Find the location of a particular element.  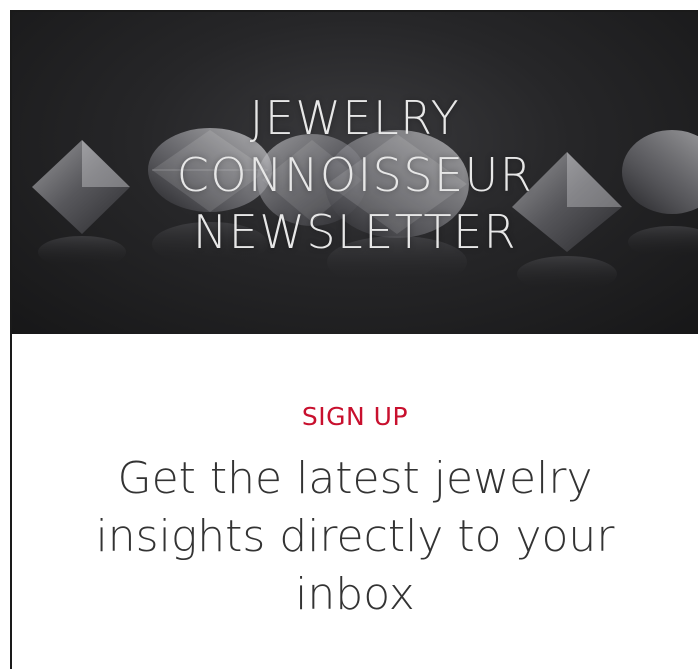

title-line: CONNOISSEUR is located at coordinates (355, 175).